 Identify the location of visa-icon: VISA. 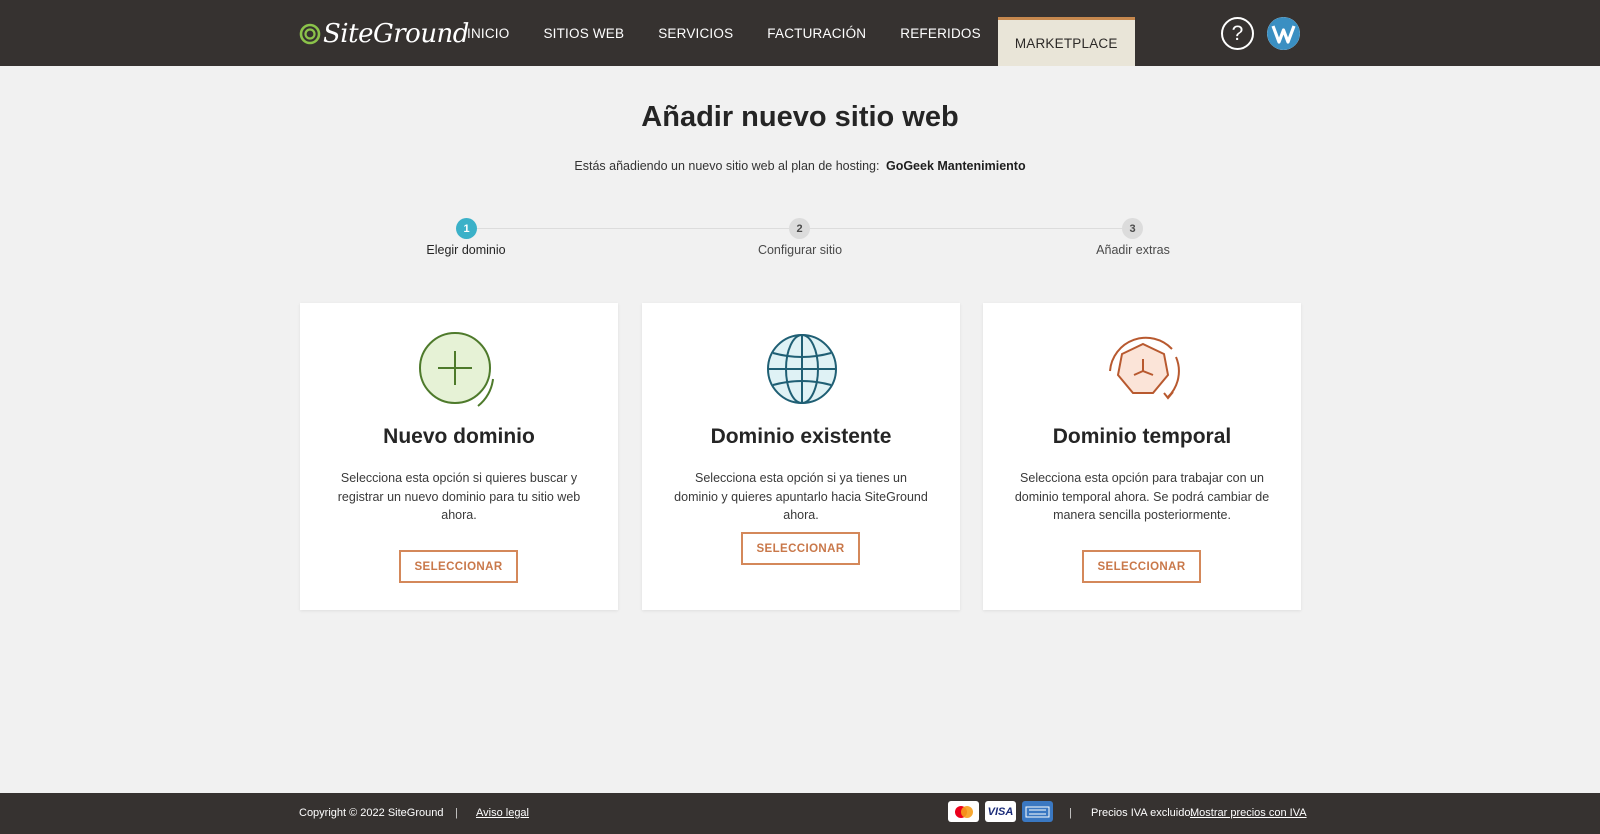
(1000, 811).